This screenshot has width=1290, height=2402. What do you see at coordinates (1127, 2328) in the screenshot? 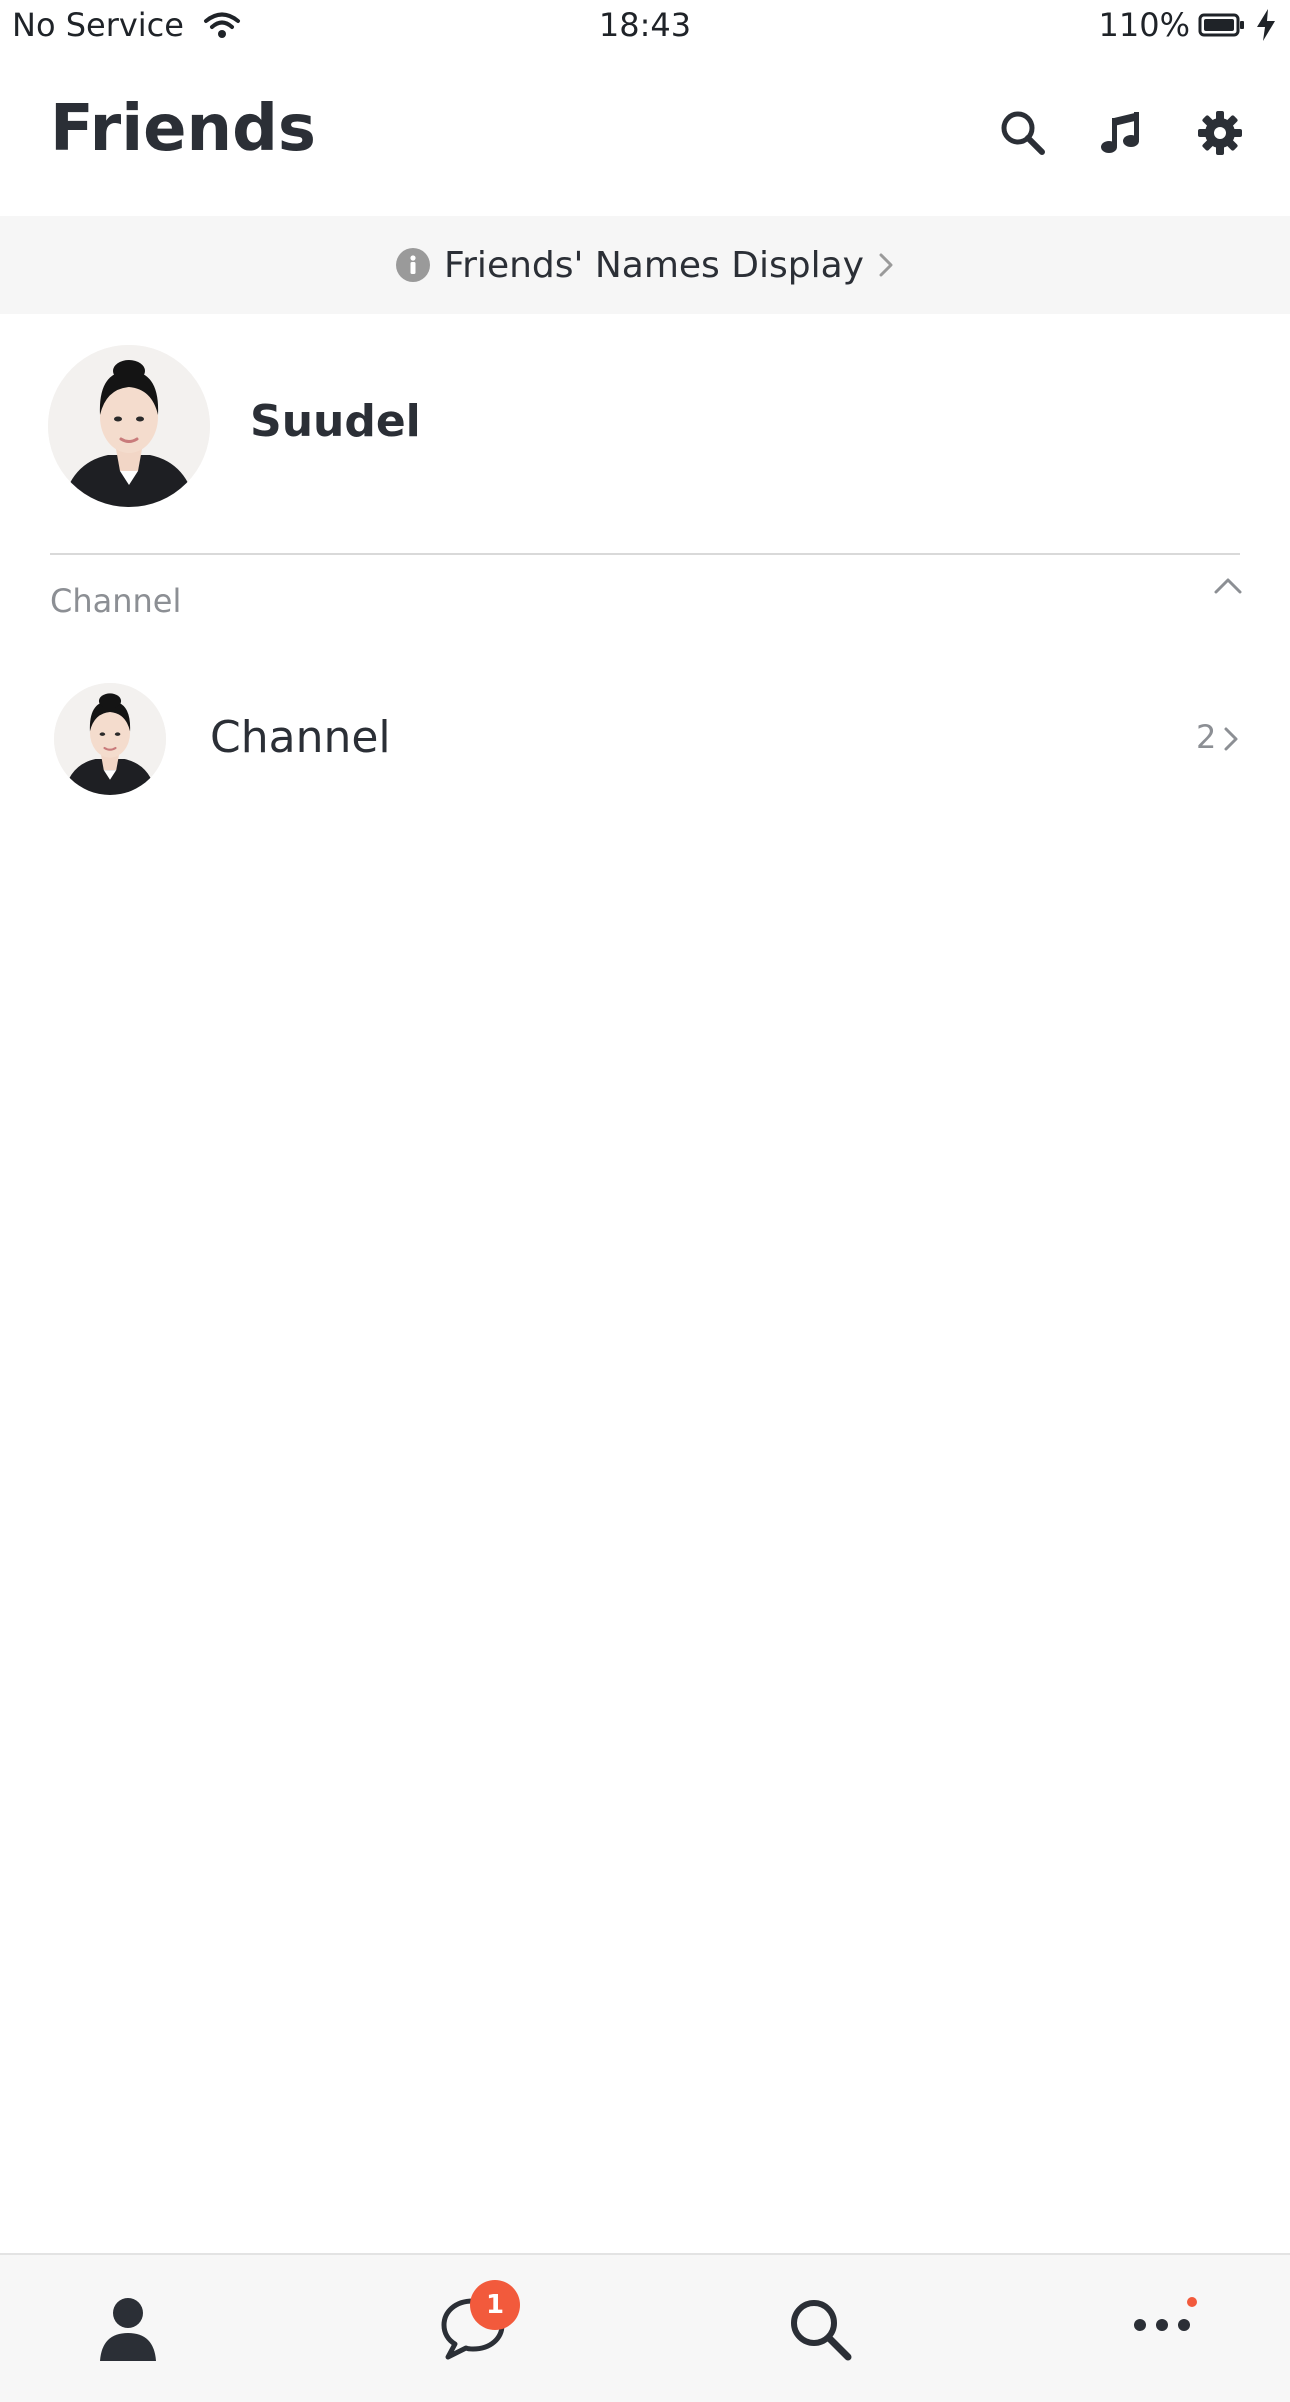
I see `tab-more` at bounding box center [1127, 2328].